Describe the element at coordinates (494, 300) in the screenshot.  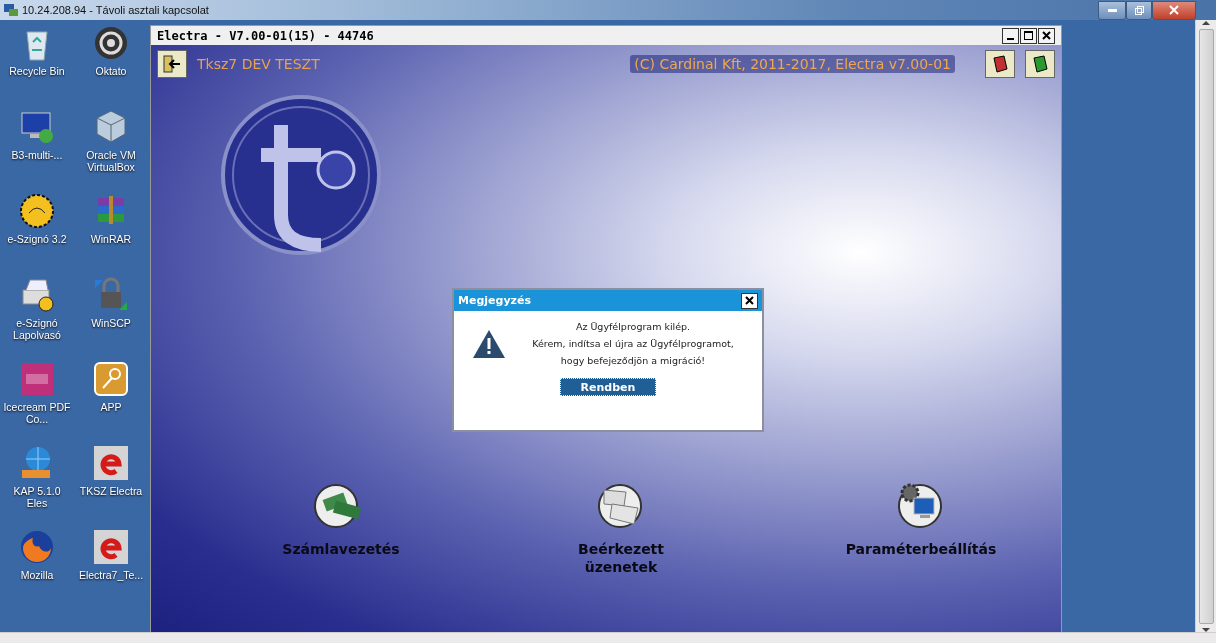
I see `dialog-title: Megjegyzés` at that location.